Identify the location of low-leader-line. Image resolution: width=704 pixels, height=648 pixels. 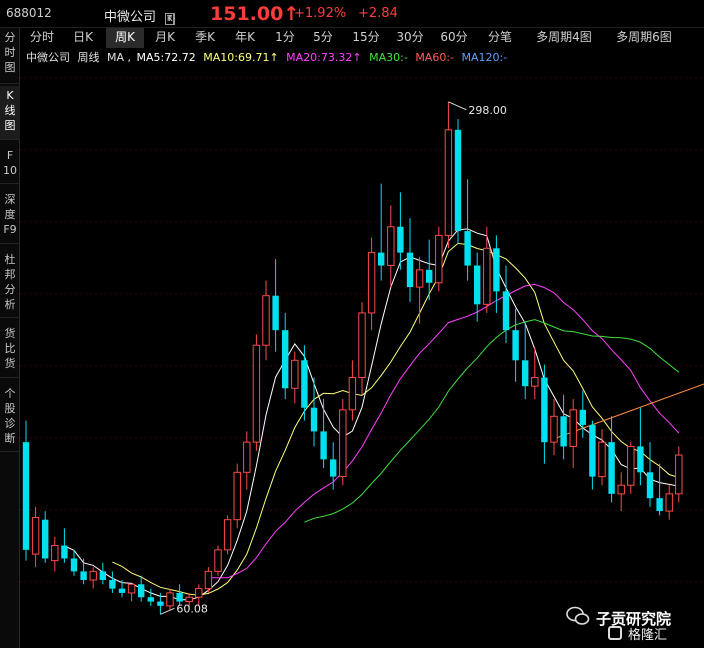
(167, 611).